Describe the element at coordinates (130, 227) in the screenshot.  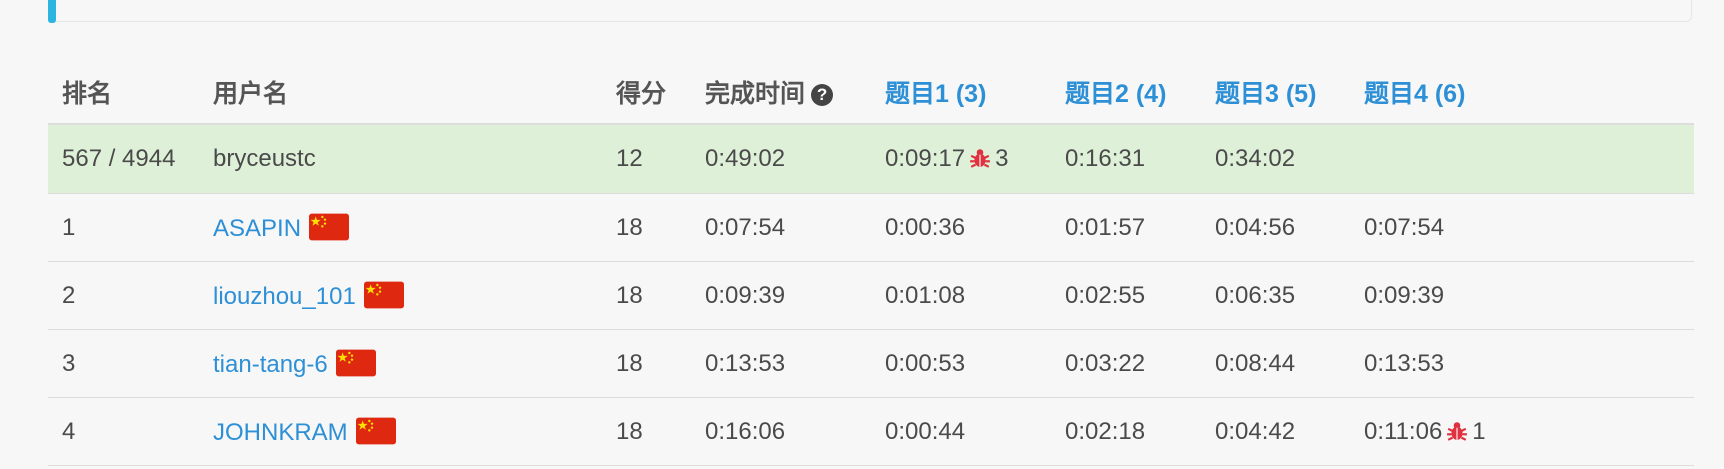
I see `rank-cell: 1` at that location.